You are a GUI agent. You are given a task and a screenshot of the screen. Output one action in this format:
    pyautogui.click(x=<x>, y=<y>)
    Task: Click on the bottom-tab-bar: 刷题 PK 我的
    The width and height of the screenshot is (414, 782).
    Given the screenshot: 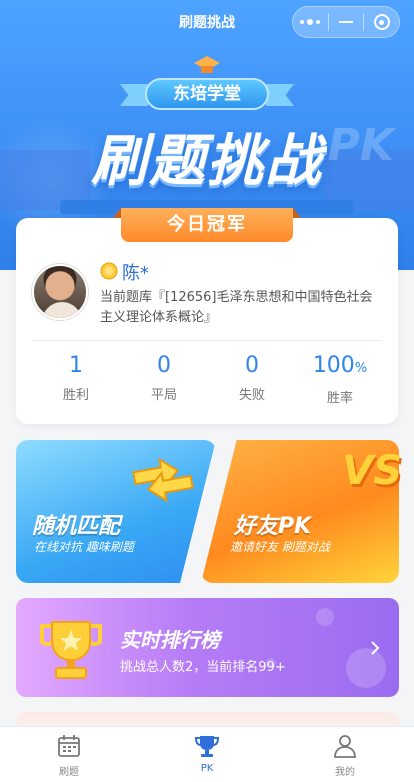 What is the action you would take?
    pyautogui.click(x=207, y=754)
    